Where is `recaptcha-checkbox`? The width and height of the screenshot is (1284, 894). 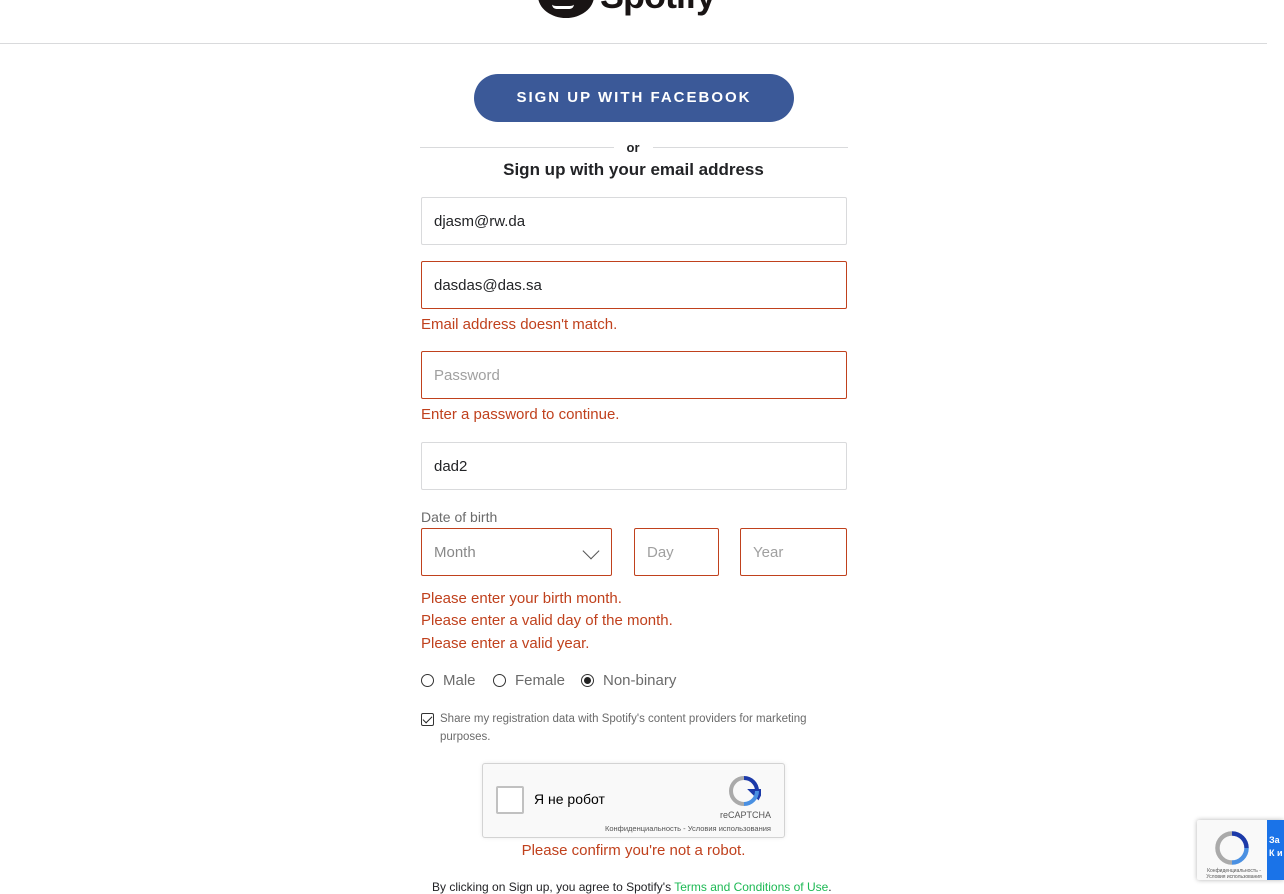 recaptcha-checkbox is located at coordinates (510, 800).